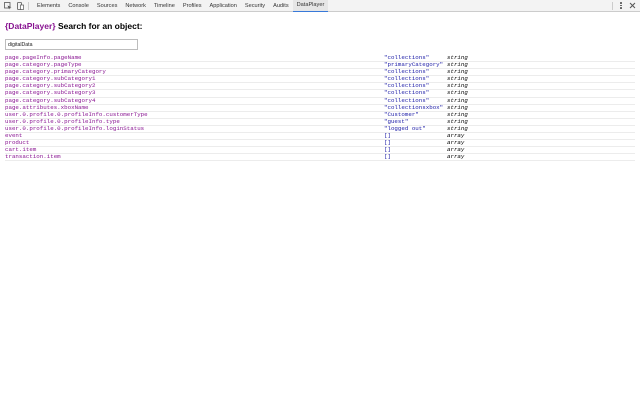 The height and width of the screenshot is (400, 640). What do you see at coordinates (33, 157) in the screenshot?
I see `property-path: transaction.item` at bounding box center [33, 157].